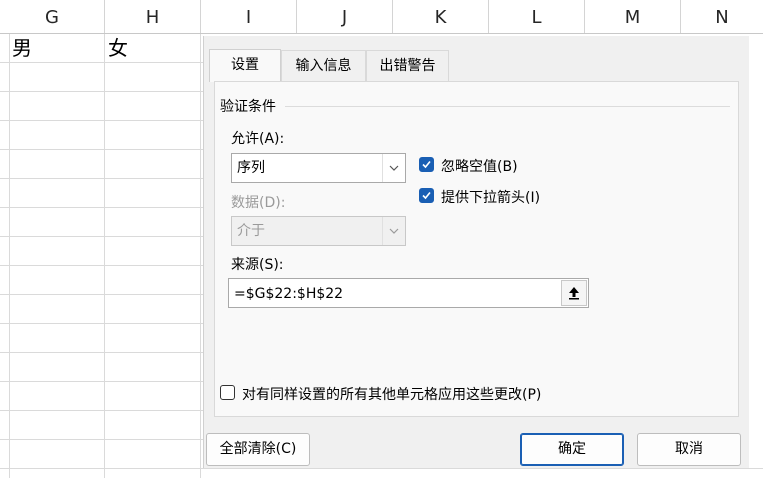  I want to click on group-divider, so click(507, 106).